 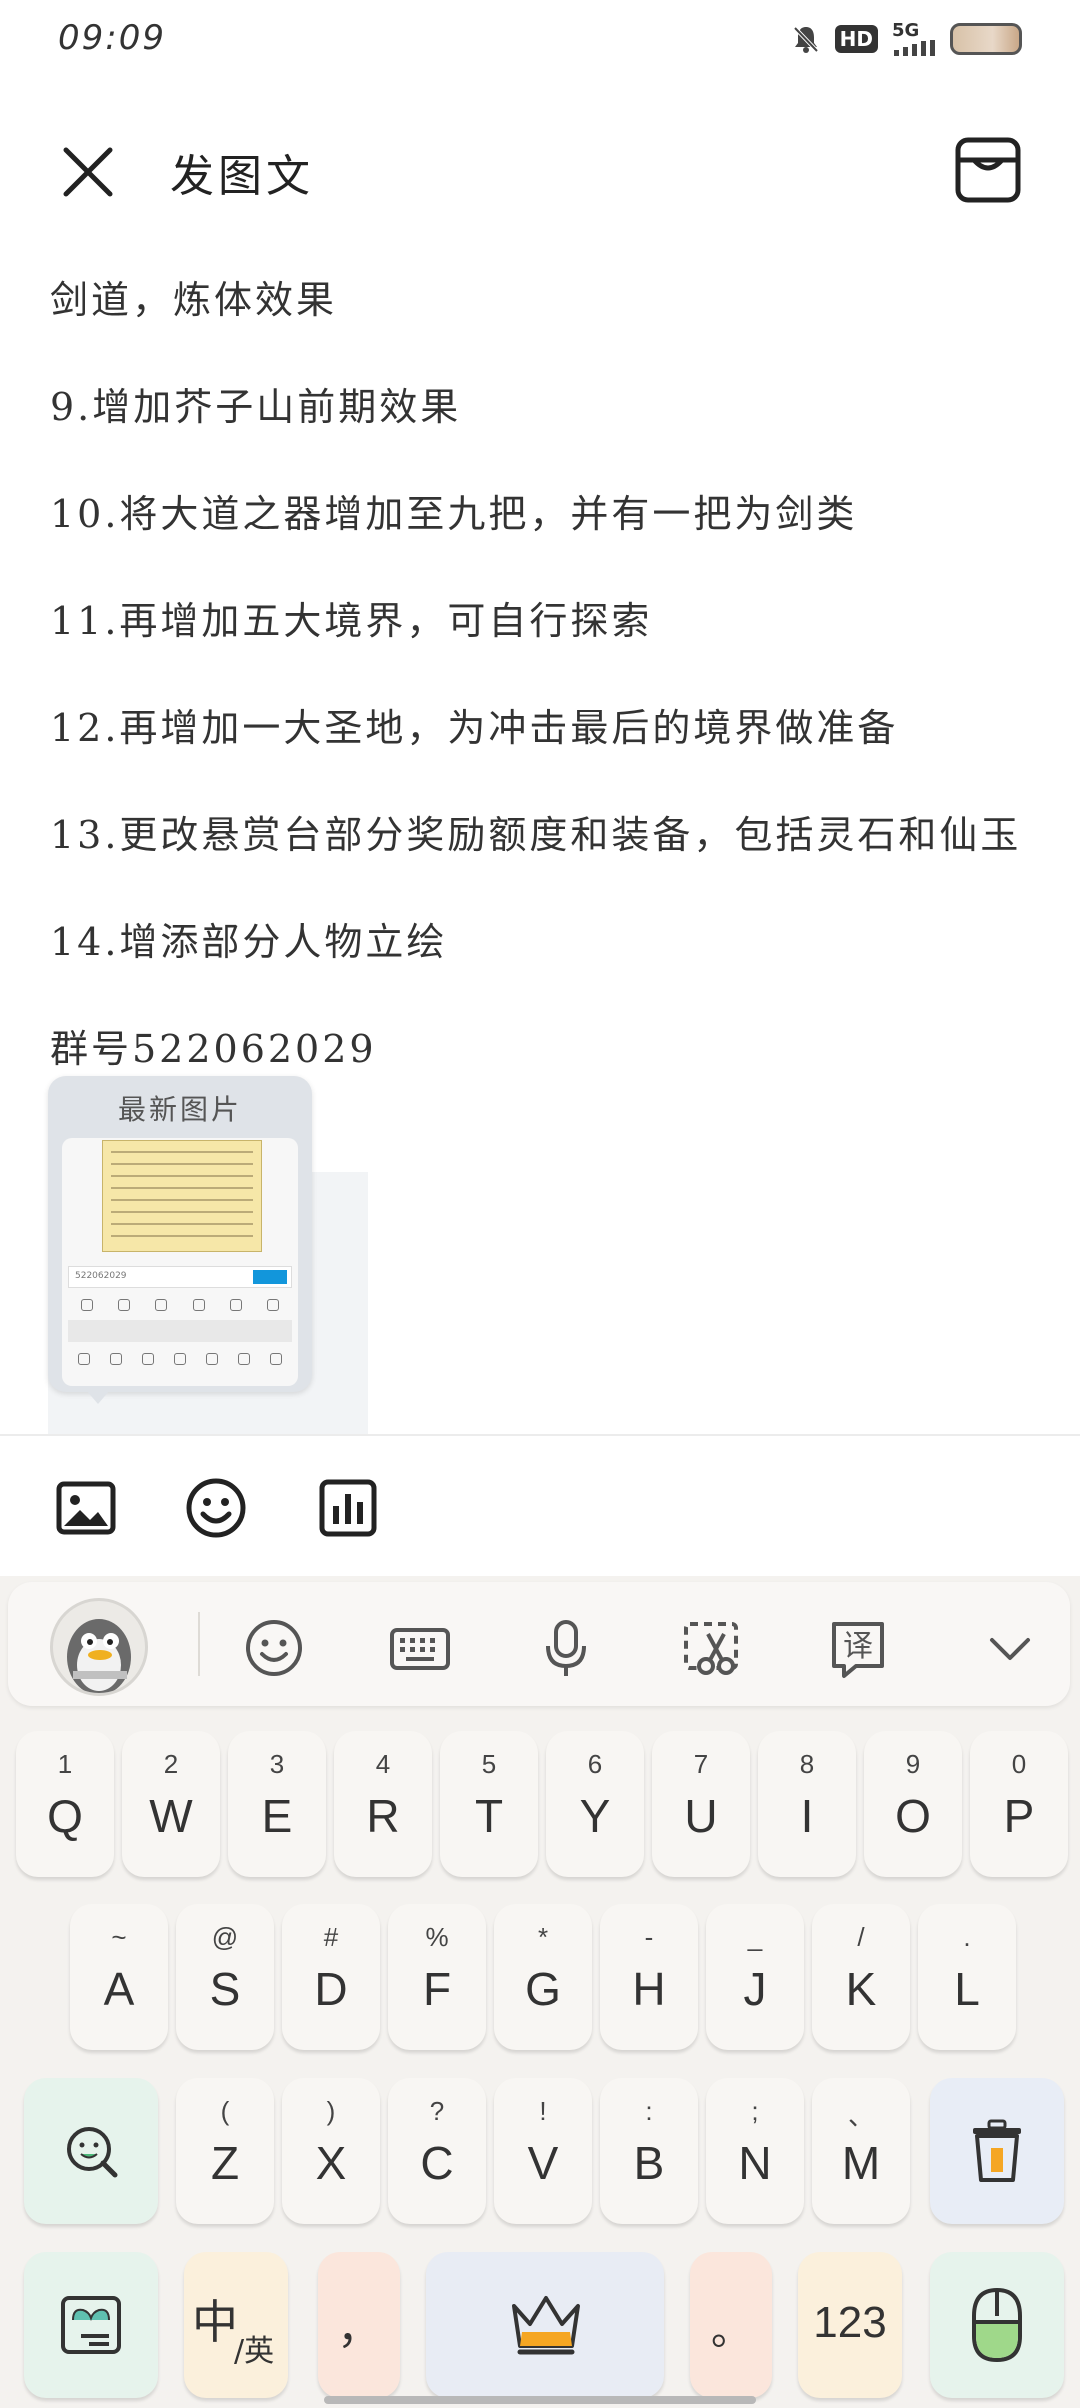 What do you see at coordinates (997, 2151) in the screenshot?
I see `delete-key` at bounding box center [997, 2151].